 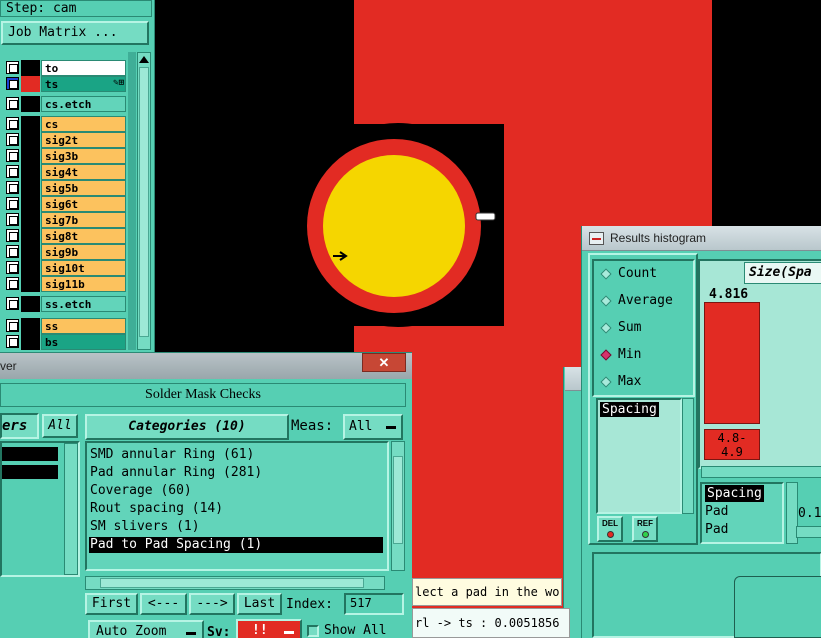 I want to click on index-field: 517, so click(x=374, y=604).